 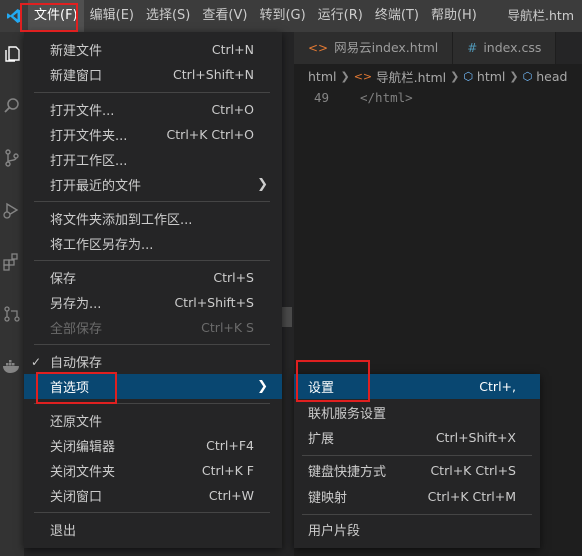 I want to click on tab-index-css: # index.css, so click(x=505, y=48).